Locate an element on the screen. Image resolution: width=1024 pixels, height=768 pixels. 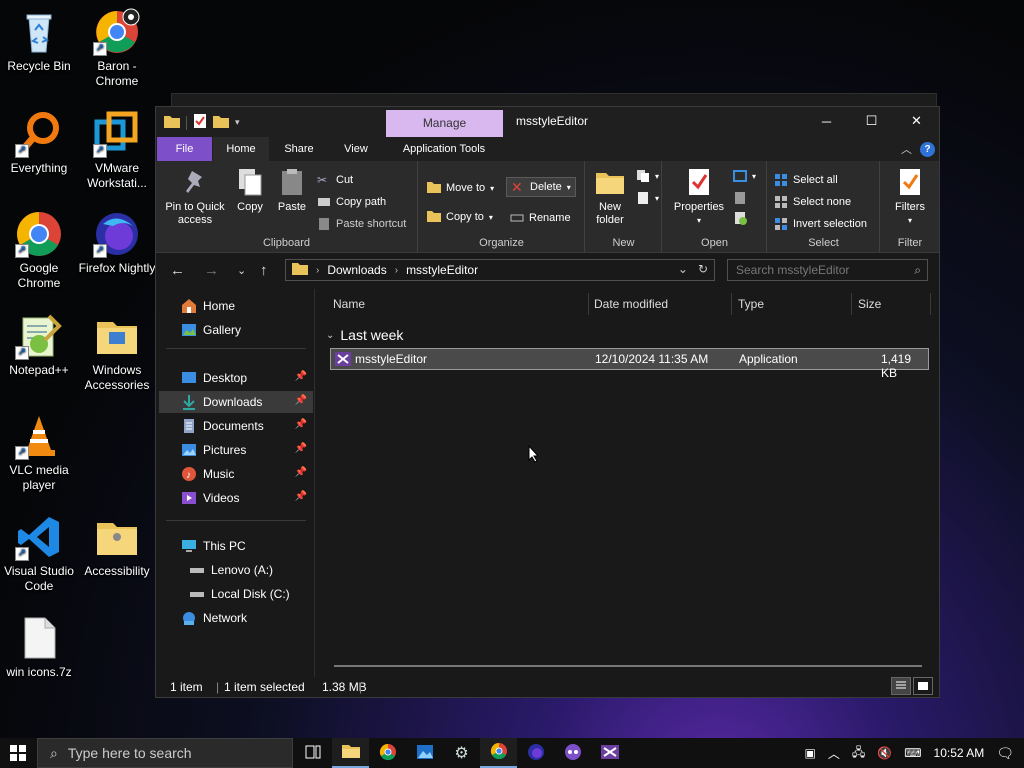
desktop-icon-recycle-bin: Recycle Bin is located at coordinates (39, 41).